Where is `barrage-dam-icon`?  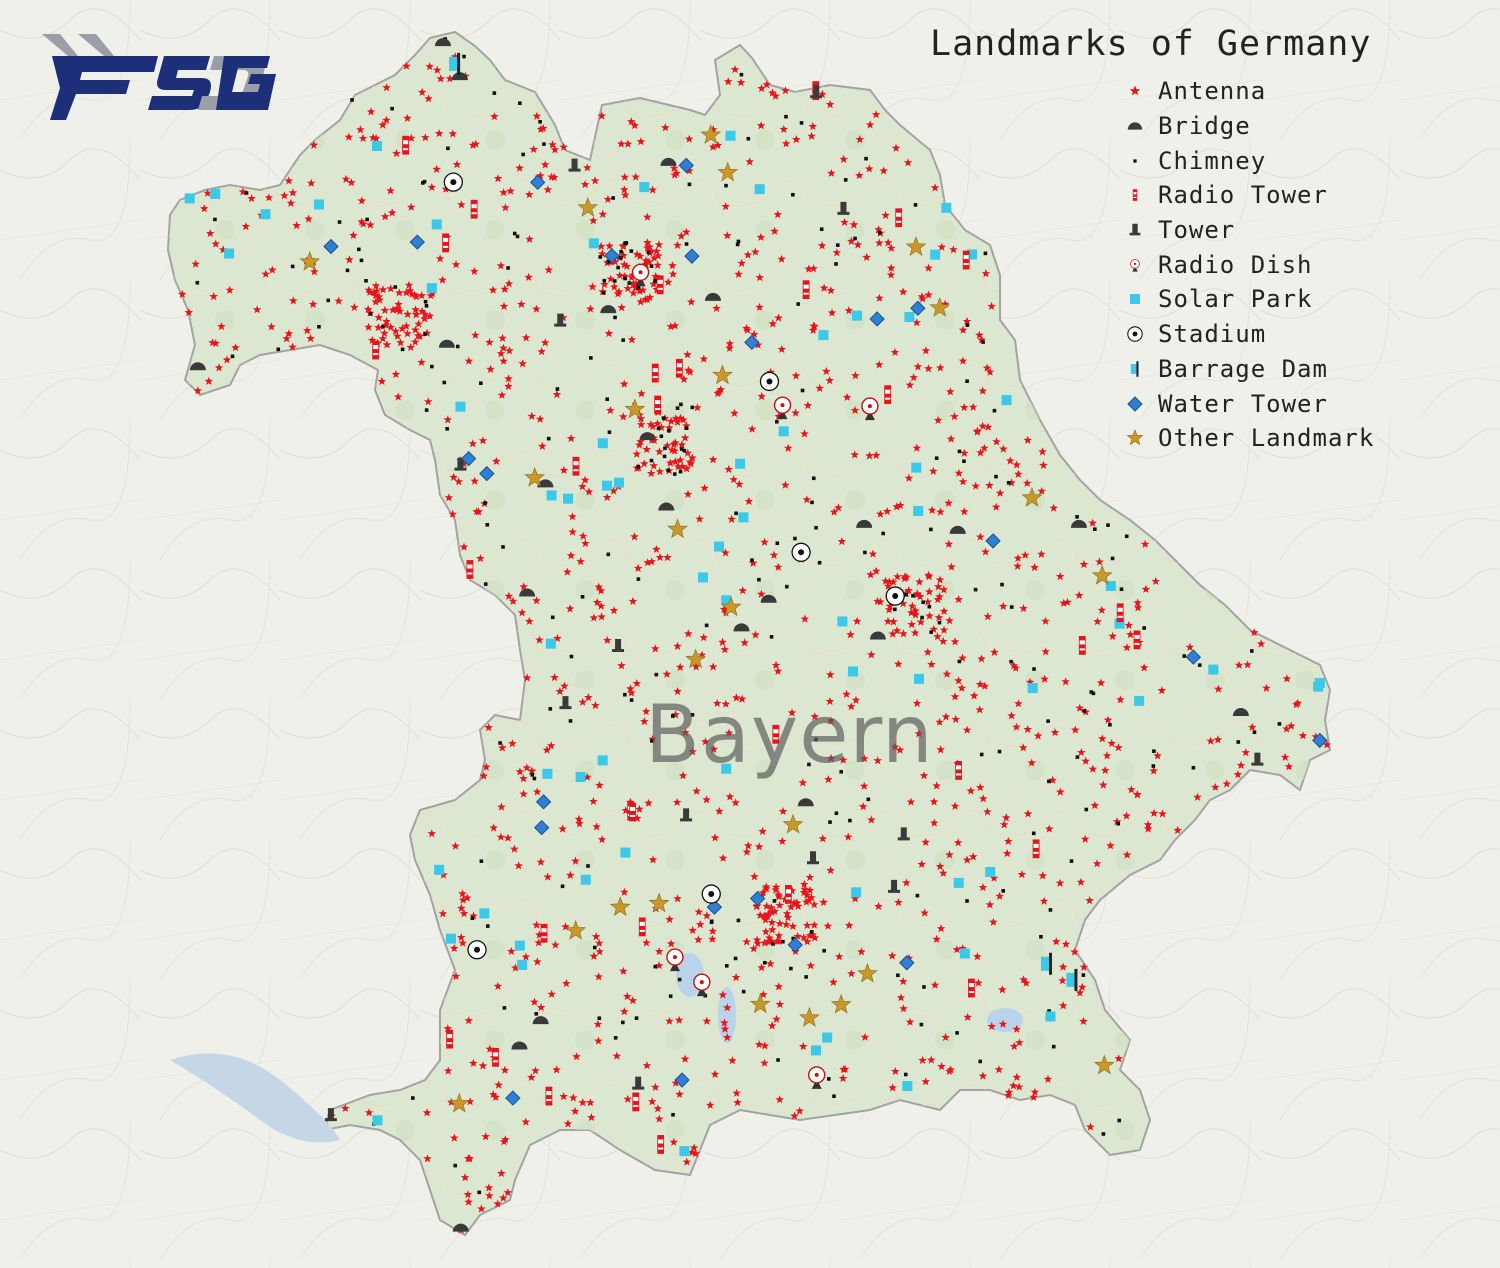
barrage-dam-icon is located at coordinates (1135, 369).